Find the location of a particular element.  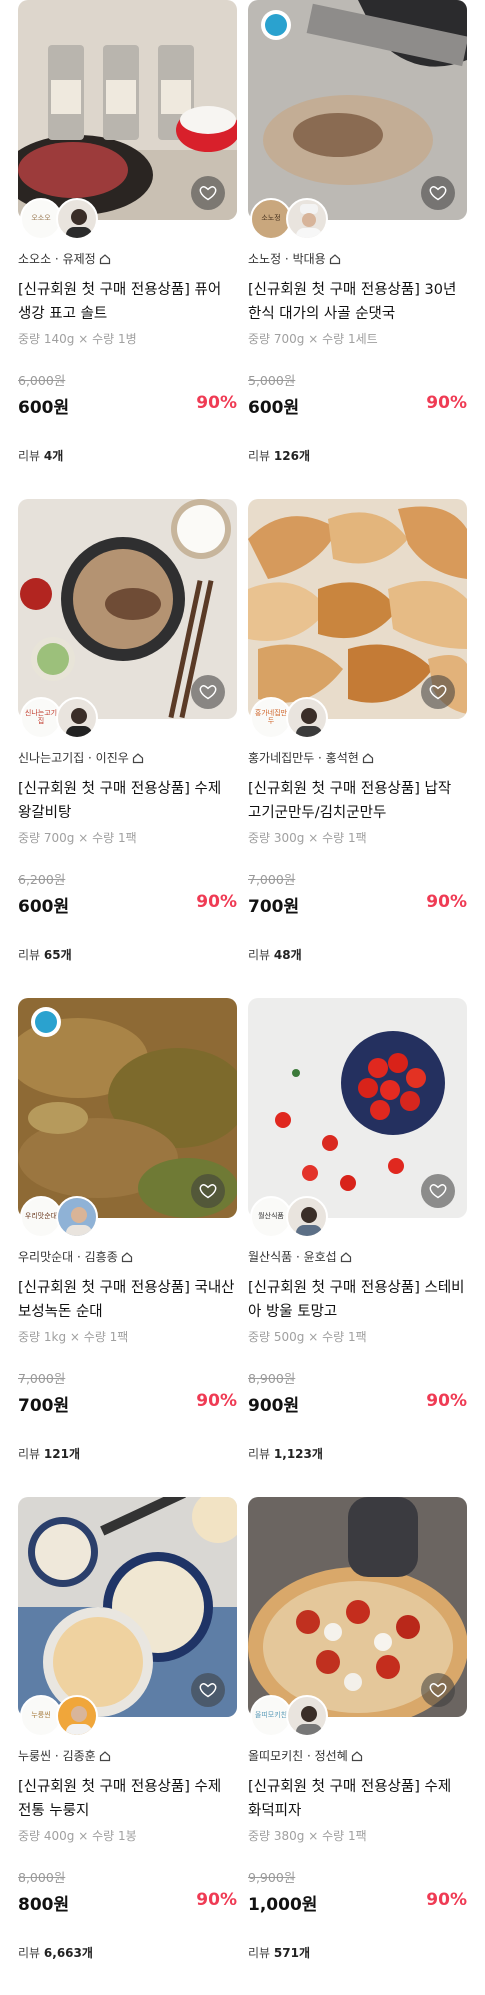

original-price: 8,000원 is located at coordinates (42, 1877).